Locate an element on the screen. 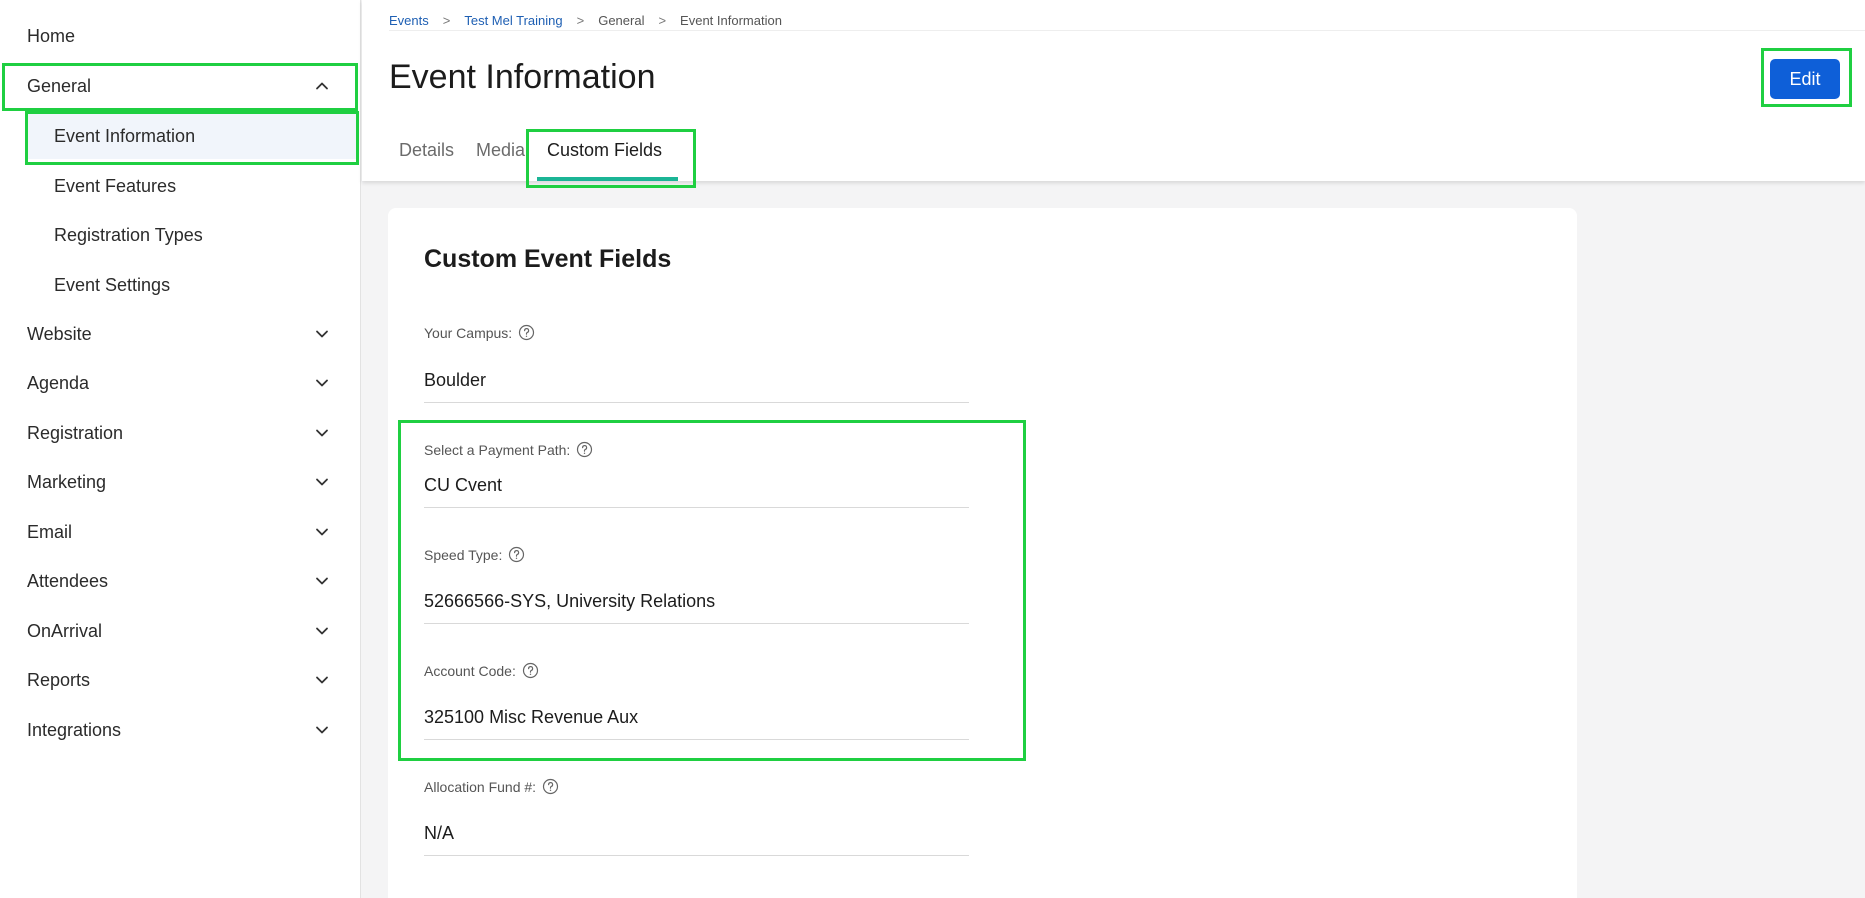 This screenshot has height=898, width=1865. sidebar-item-event-information: Event Information is located at coordinates (192, 136).